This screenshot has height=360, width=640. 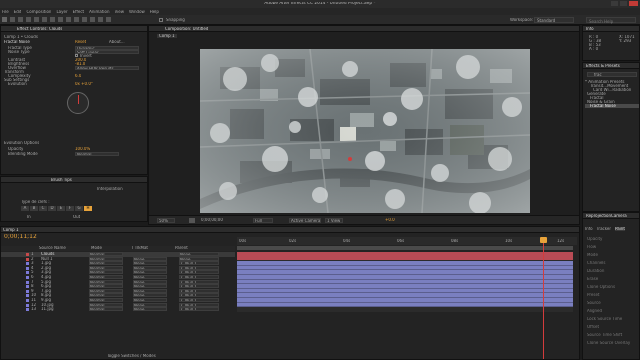 I want to click on layer-name: 6.jpg, so click(x=46, y=286).